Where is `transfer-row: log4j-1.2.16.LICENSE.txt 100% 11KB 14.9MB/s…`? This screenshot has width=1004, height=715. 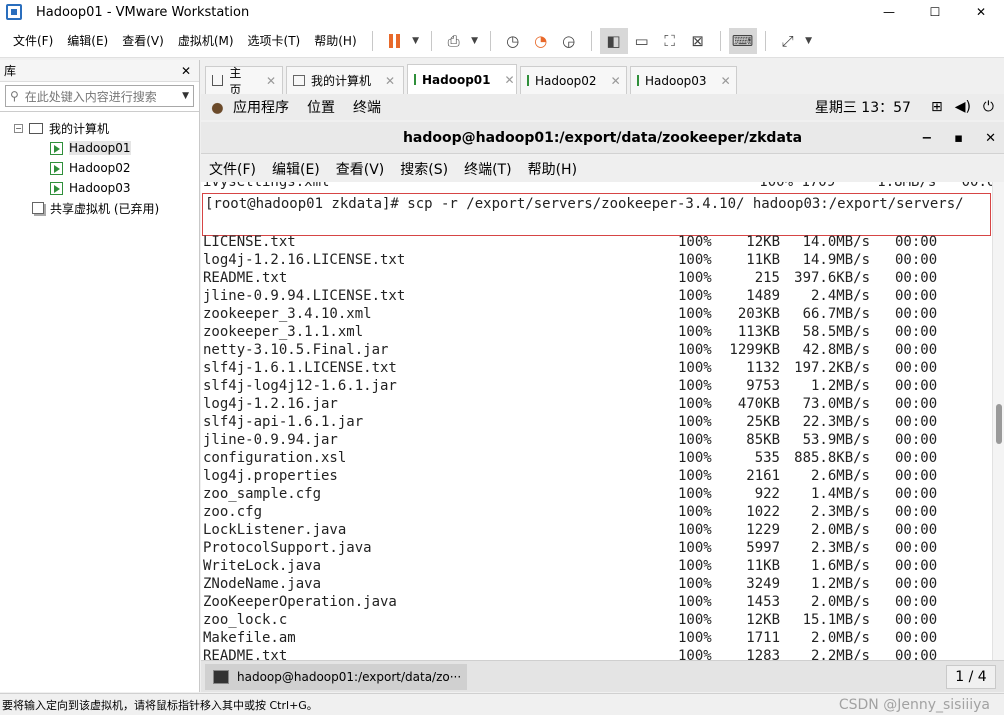
transfer-row: log4j-1.2.16.LICENSE.txt 100% 11KB 14.9MB/s… is located at coordinates (598, 261).